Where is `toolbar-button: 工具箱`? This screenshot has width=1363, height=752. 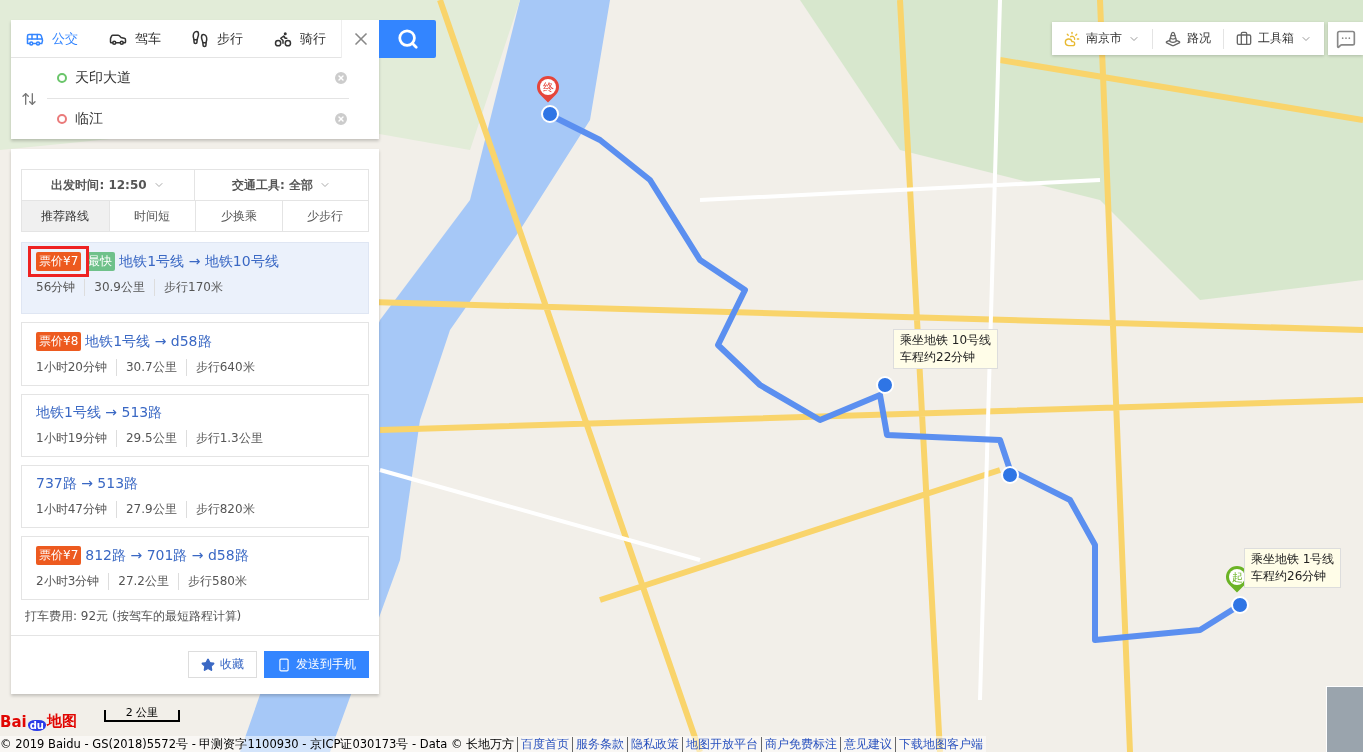 toolbar-button: 工具箱 is located at coordinates (1273, 38).